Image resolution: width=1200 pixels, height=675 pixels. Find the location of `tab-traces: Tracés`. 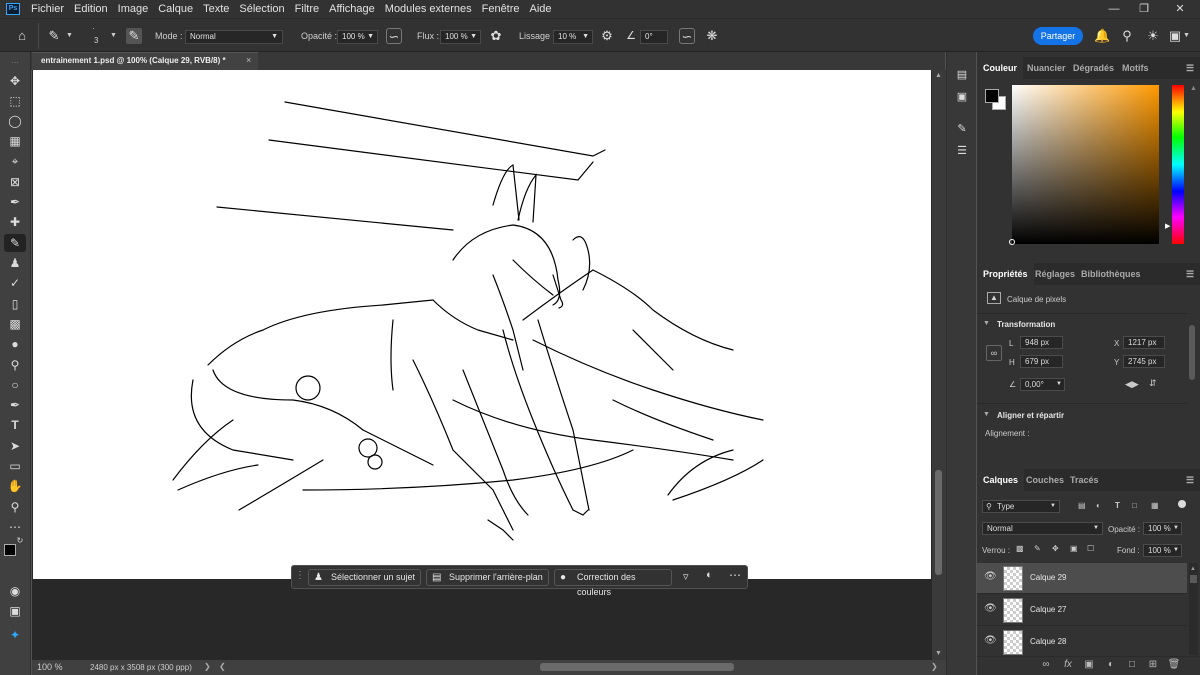

tab-traces: Tracés is located at coordinates (1084, 480).